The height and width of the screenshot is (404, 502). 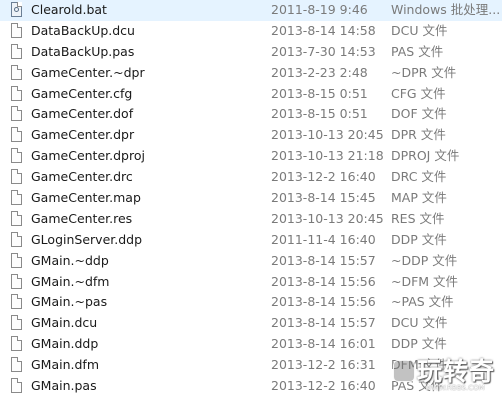 What do you see at coordinates (327, 156) in the screenshot?
I see `file-date-modified: 2013-10-13 21:18` at bounding box center [327, 156].